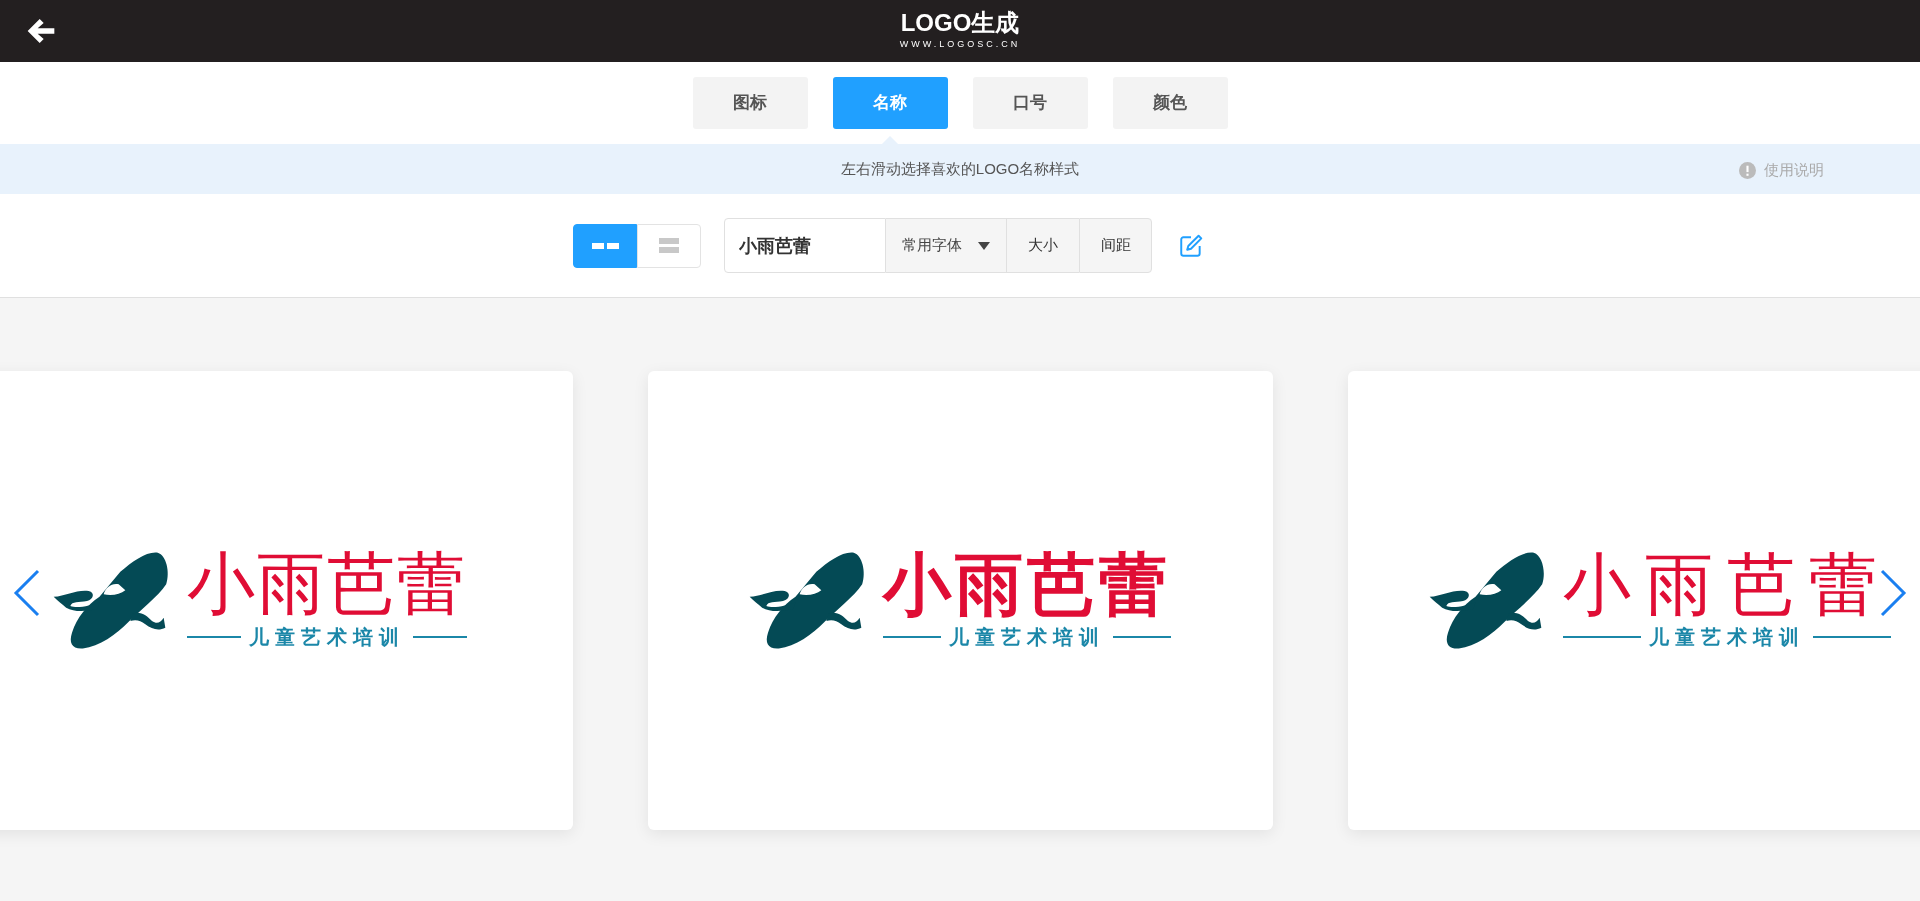 This screenshot has width=1920, height=901. What do you see at coordinates (946, 245) in the screenshot?
I see `font-dropdown: 常用字体` at bounding box center [946, 245].